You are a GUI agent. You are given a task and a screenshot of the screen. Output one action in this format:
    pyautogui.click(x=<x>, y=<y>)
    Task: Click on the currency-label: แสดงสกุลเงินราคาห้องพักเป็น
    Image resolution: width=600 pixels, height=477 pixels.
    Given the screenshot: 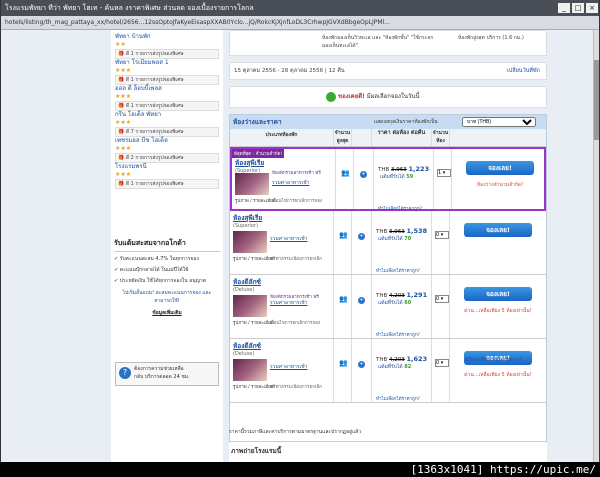 What is the action you would take?
    pyautogui.click(x=406, y=122)
    